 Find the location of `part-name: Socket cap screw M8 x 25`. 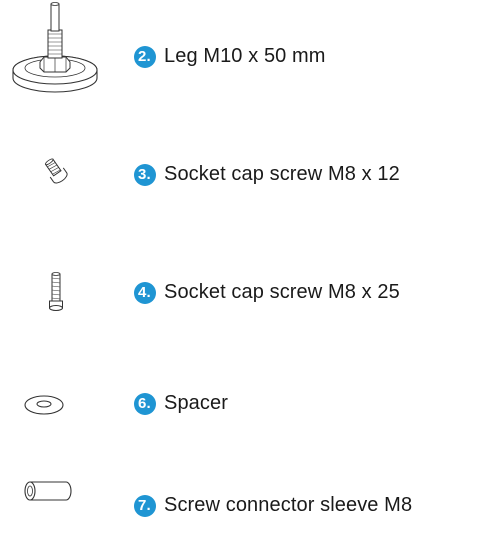

part-name: Socket cap screw M8 x 25 is located at coordinates (282, 292).